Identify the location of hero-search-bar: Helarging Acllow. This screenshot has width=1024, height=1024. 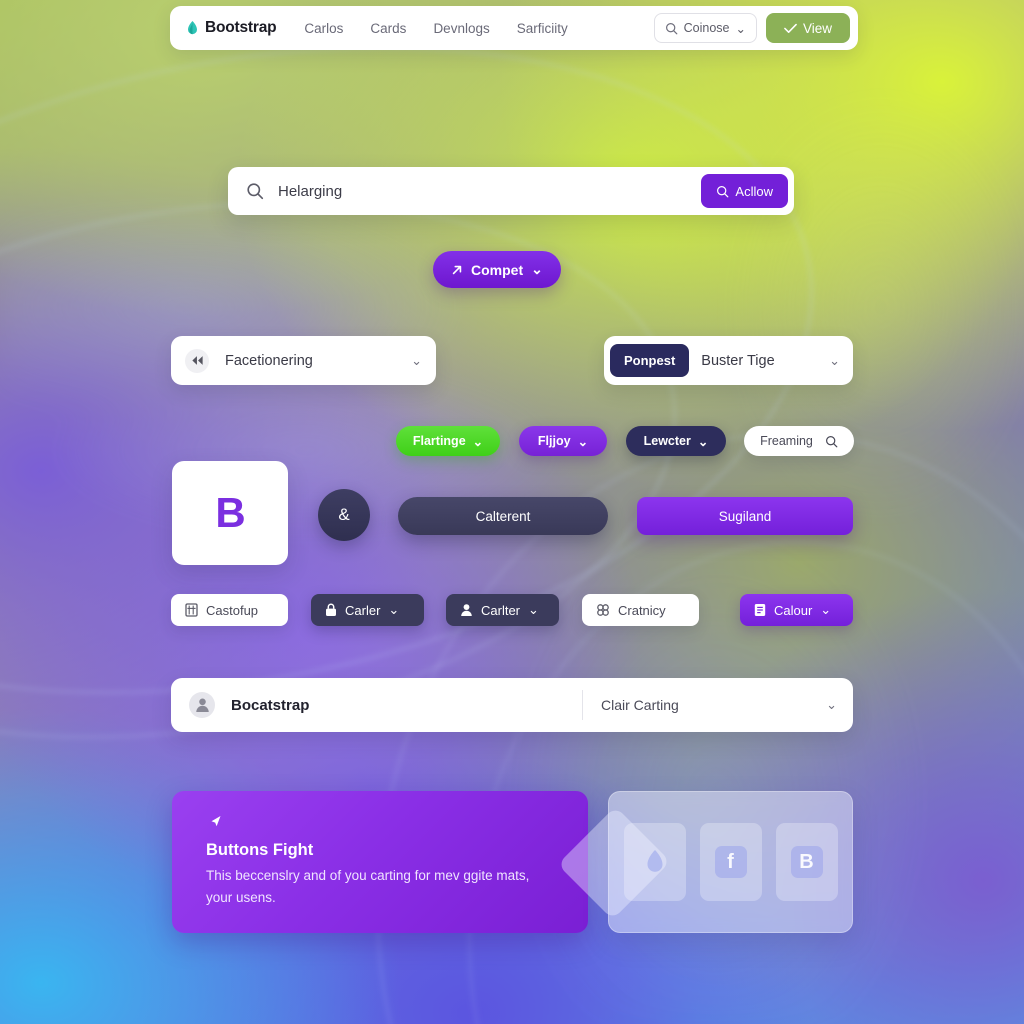
(511, 191).